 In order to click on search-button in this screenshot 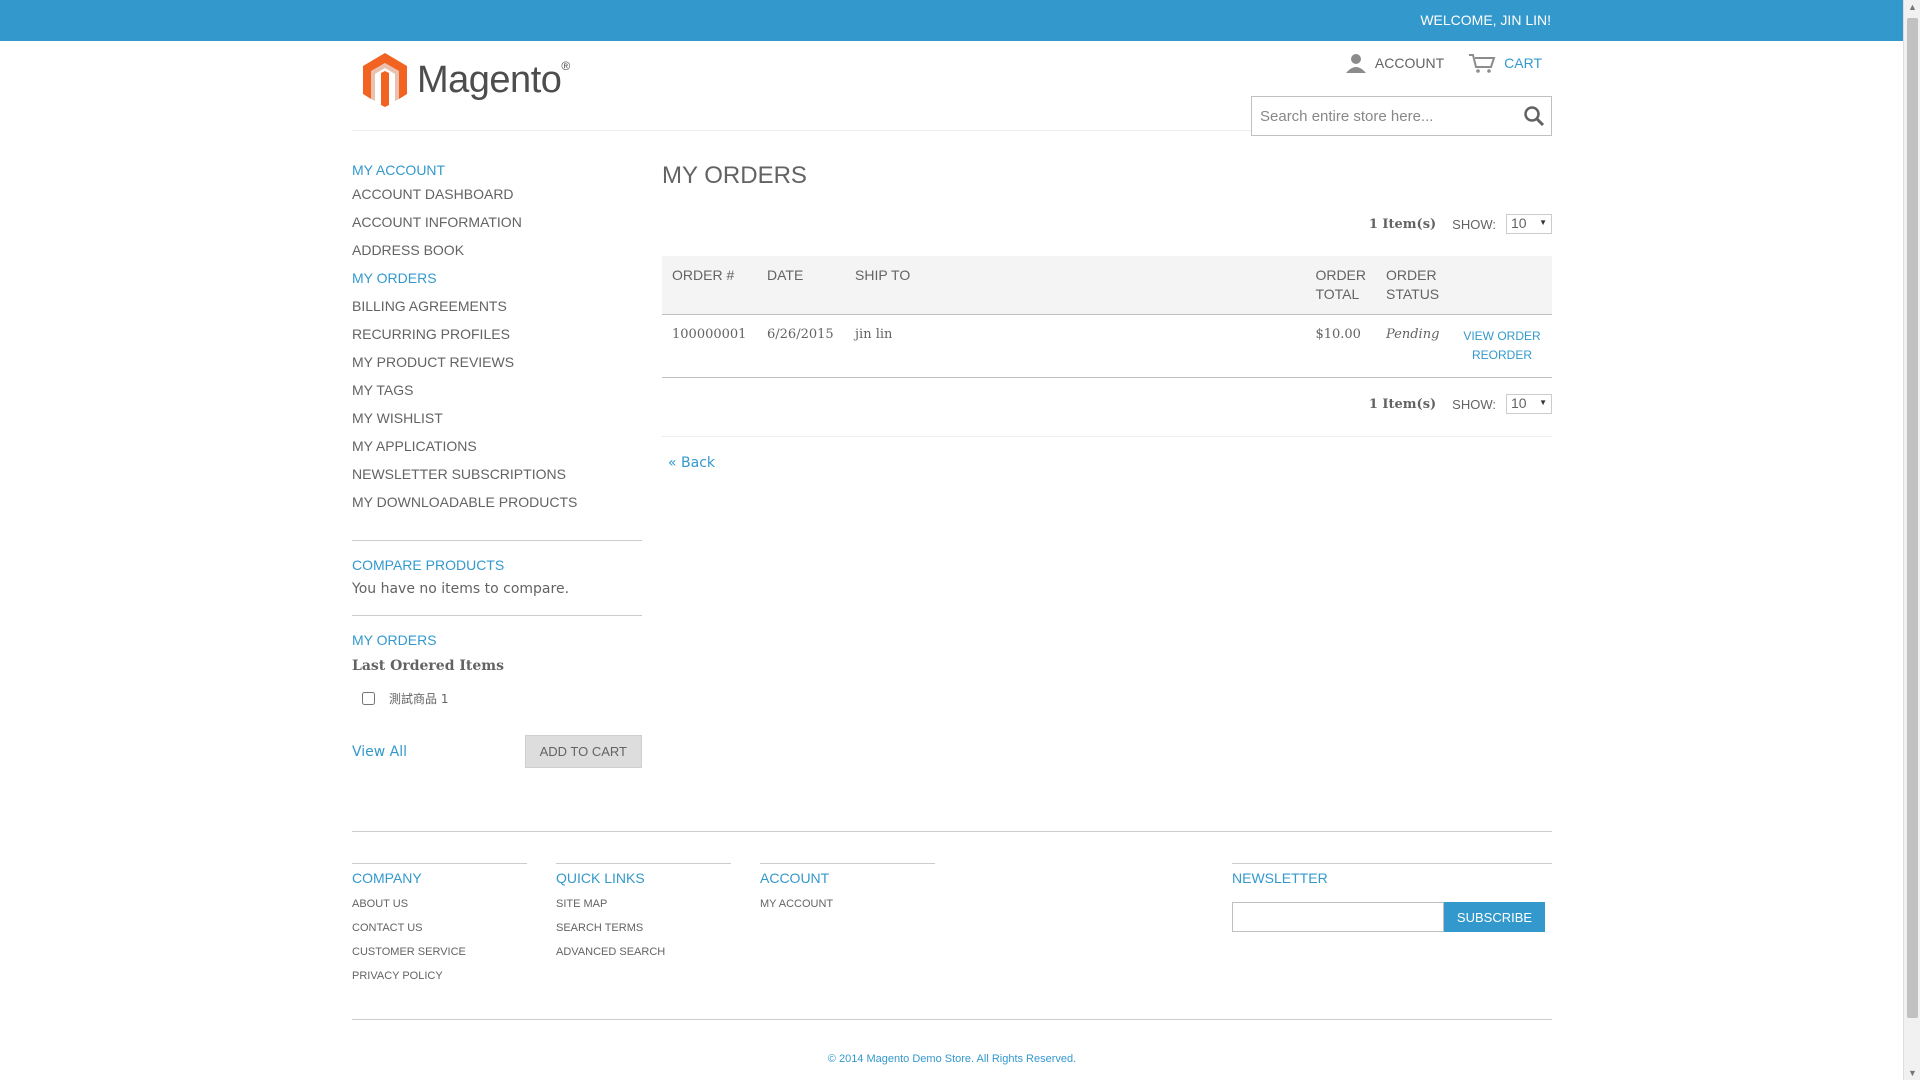, I will do `click(1534, 118)`.